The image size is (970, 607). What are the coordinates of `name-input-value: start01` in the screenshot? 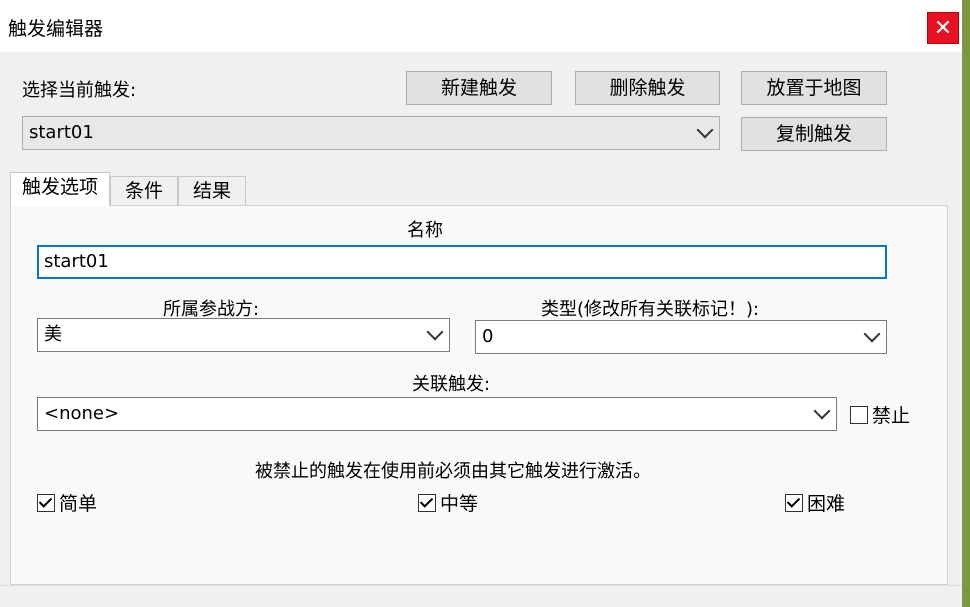 It's located at (76, 261).